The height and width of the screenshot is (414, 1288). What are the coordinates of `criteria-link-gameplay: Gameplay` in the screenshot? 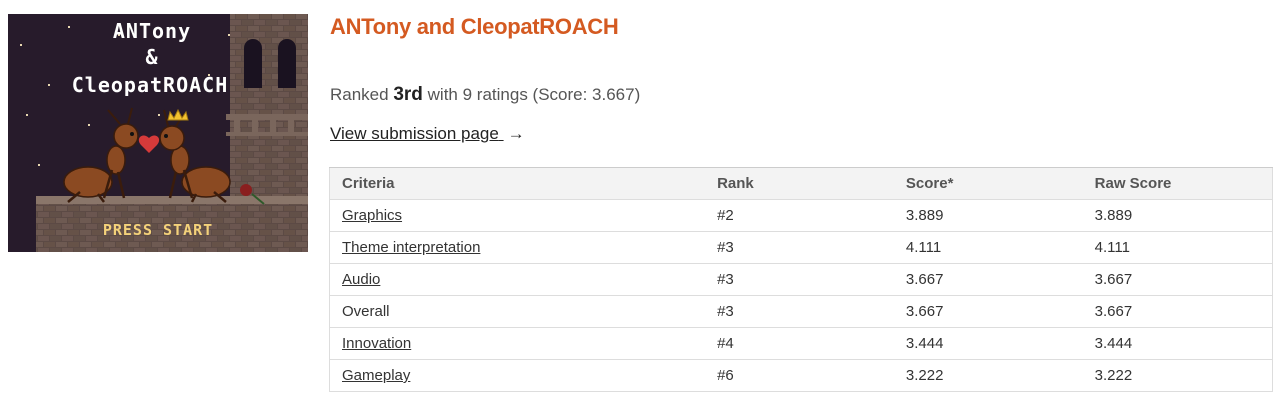 It's located at (376, 375).